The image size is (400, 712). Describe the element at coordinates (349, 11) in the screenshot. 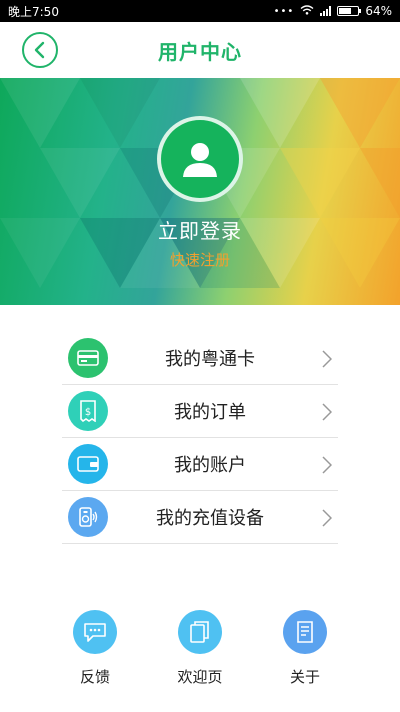

I see `battery-icon` at that location.